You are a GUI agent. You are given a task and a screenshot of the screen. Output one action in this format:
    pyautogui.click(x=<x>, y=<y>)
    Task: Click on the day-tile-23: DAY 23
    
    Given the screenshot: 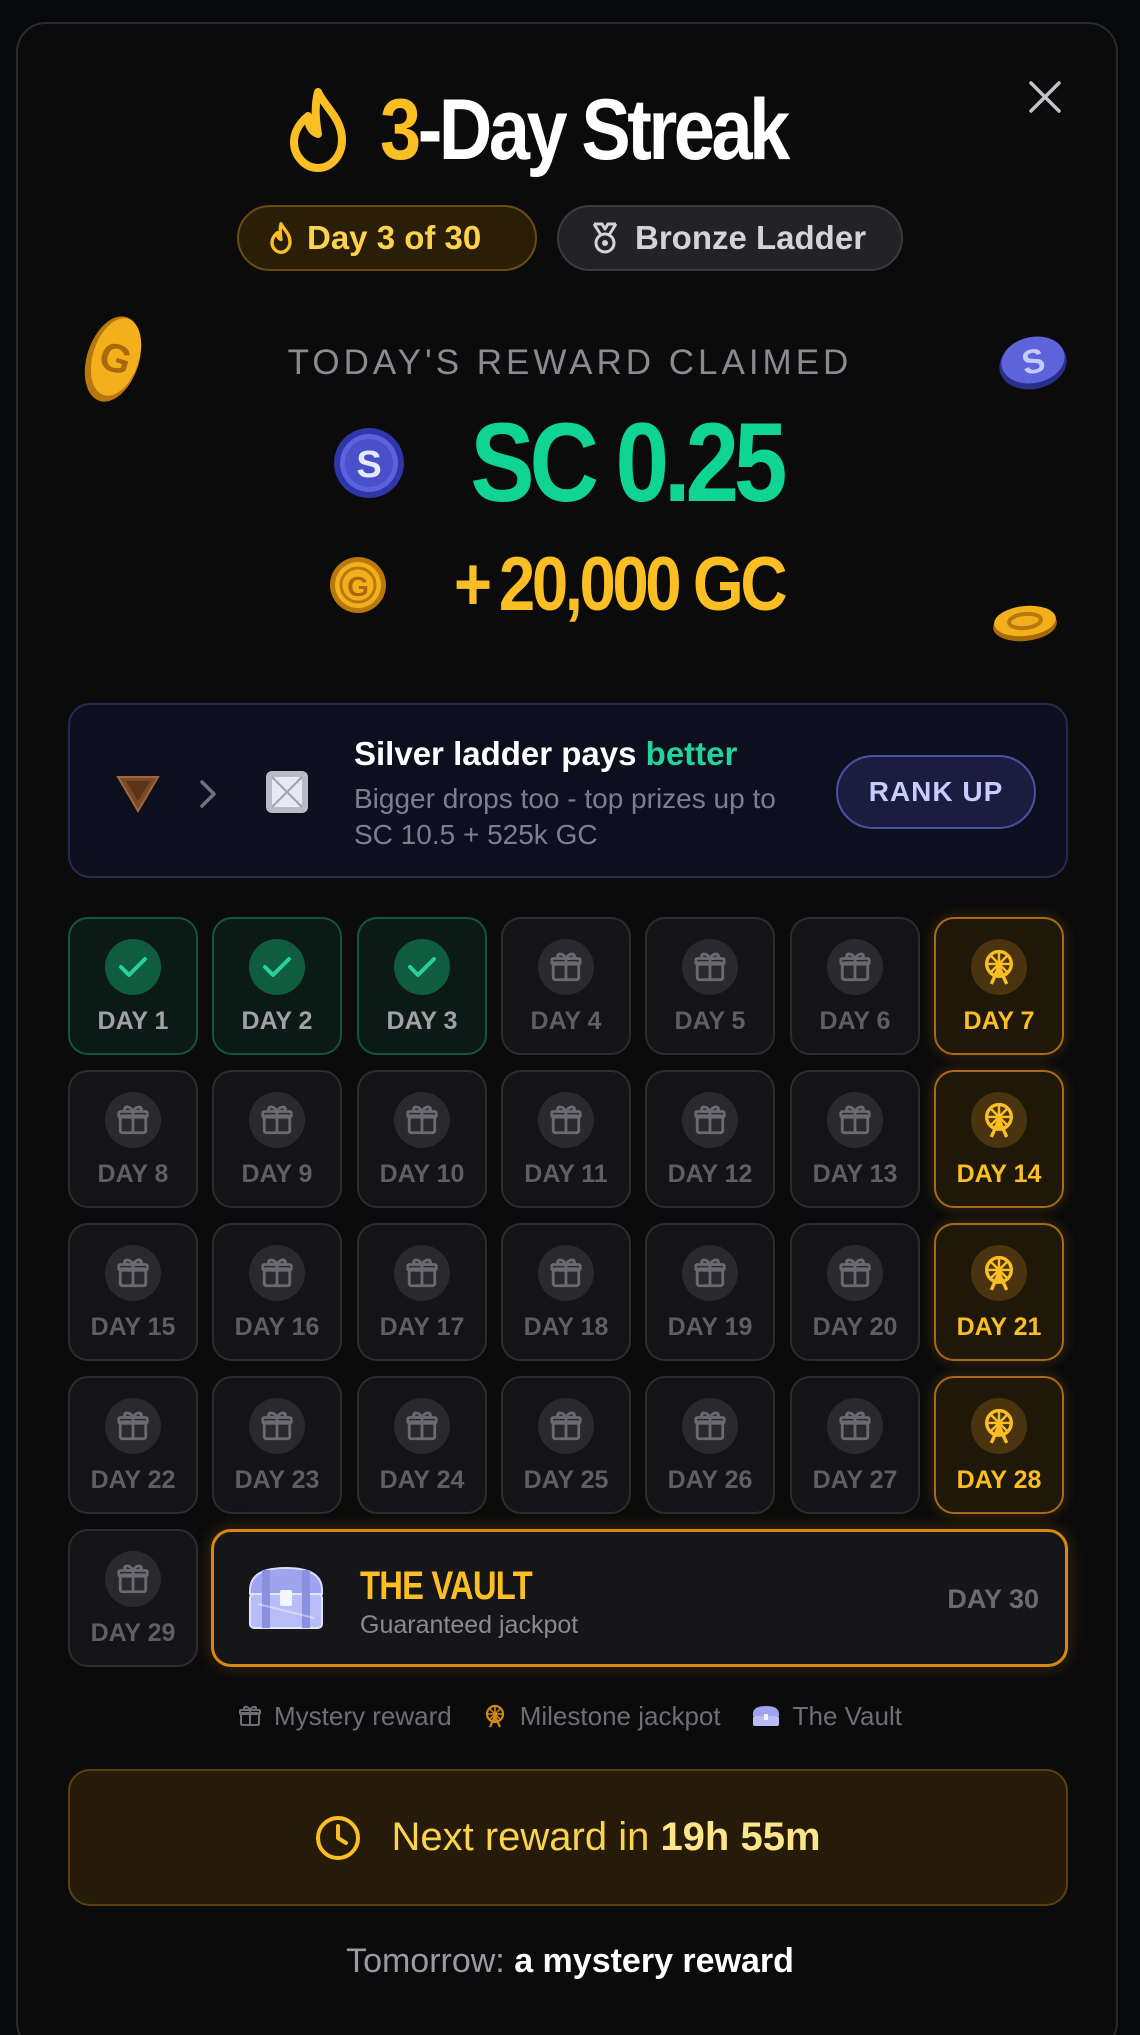 What is the action you would take?
    pyautogui.click(x=277, y=1445)
    